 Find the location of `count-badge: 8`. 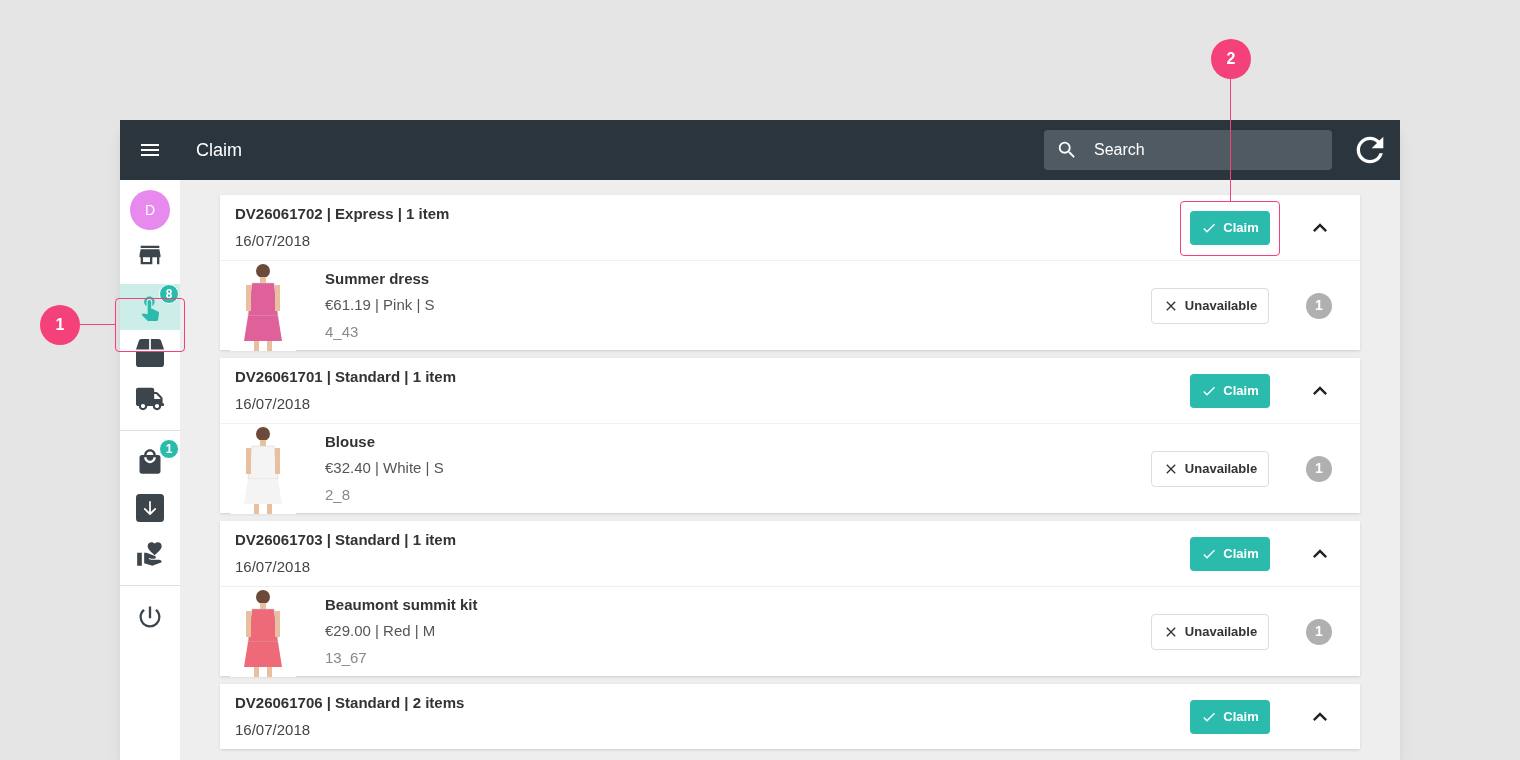

count-badge: 8 is located at coordinates (169, 294).